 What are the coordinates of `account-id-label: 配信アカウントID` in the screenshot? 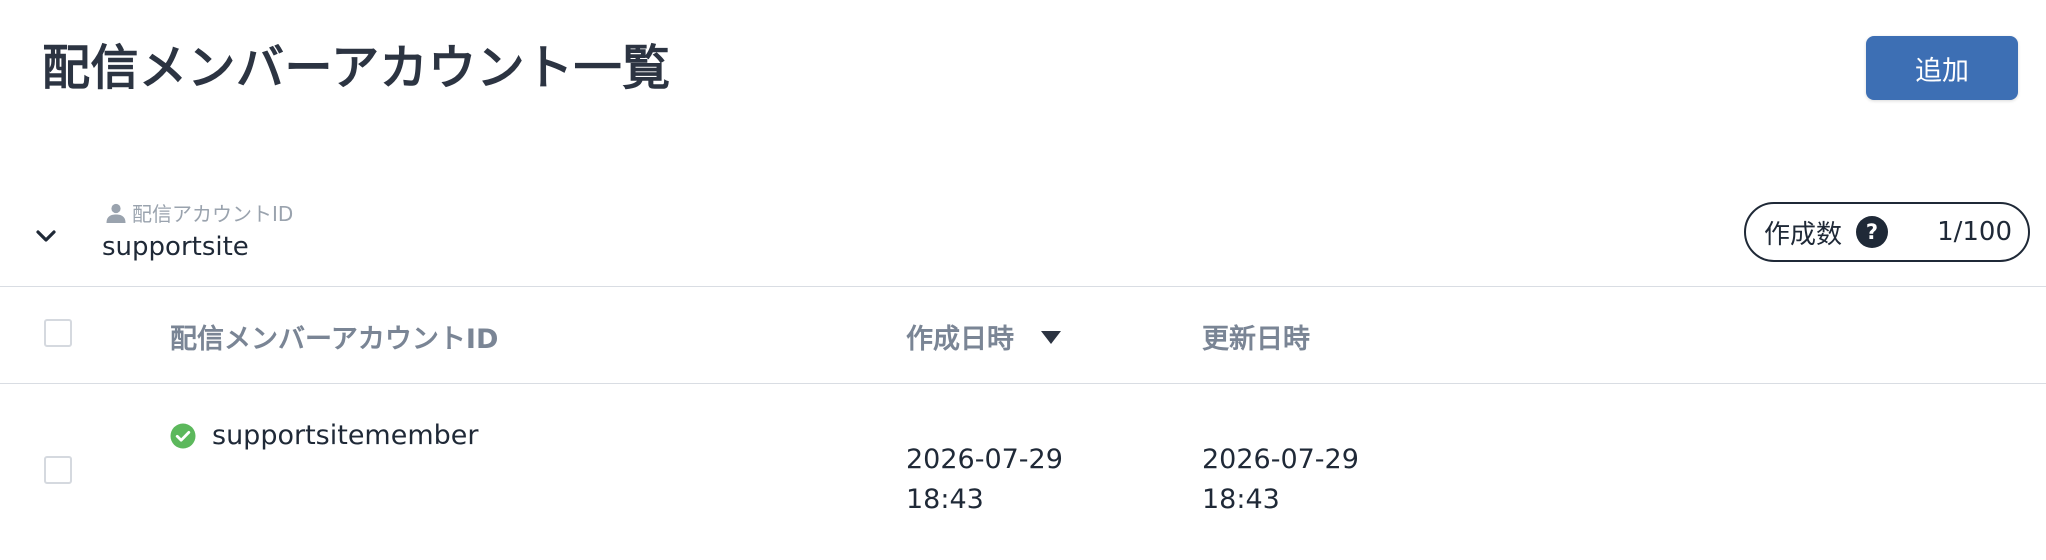 It's located at (198, 212).